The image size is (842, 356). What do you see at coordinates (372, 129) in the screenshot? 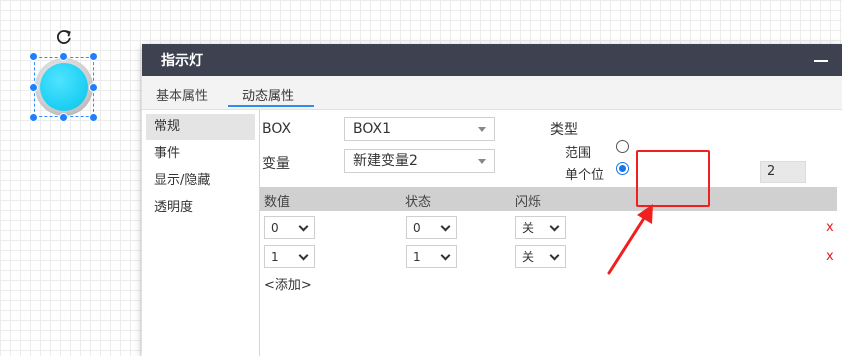
I see `box-select-value: BOX1` at bounding box center [372, 129].